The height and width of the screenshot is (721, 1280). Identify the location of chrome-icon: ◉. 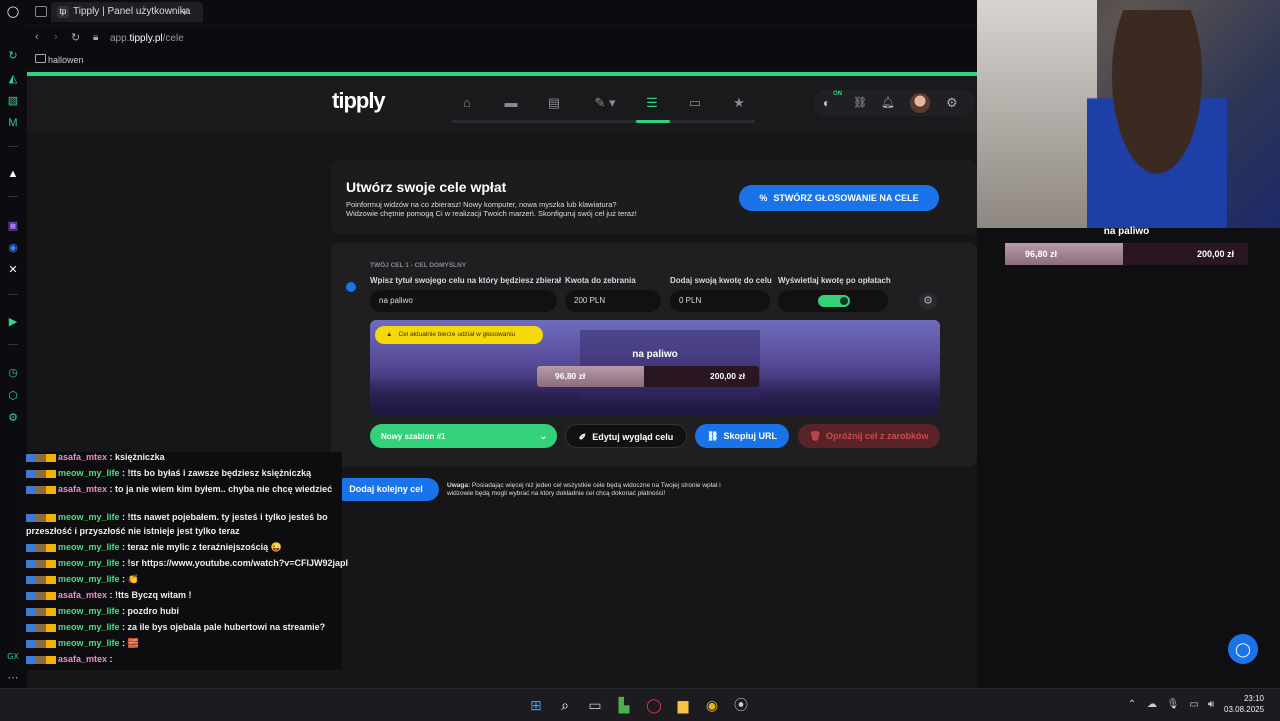
(712, 705).